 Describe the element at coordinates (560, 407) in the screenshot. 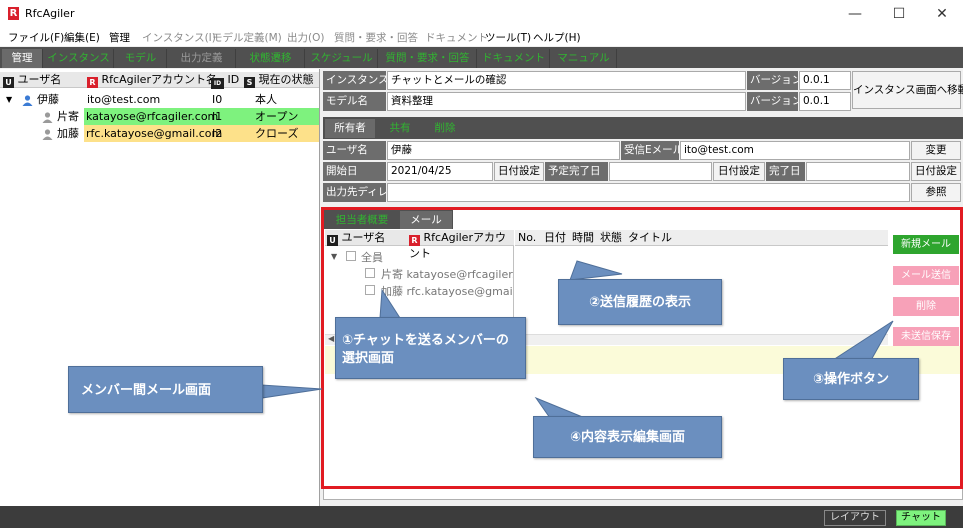

I see `editor-callout-pointer` at that location.